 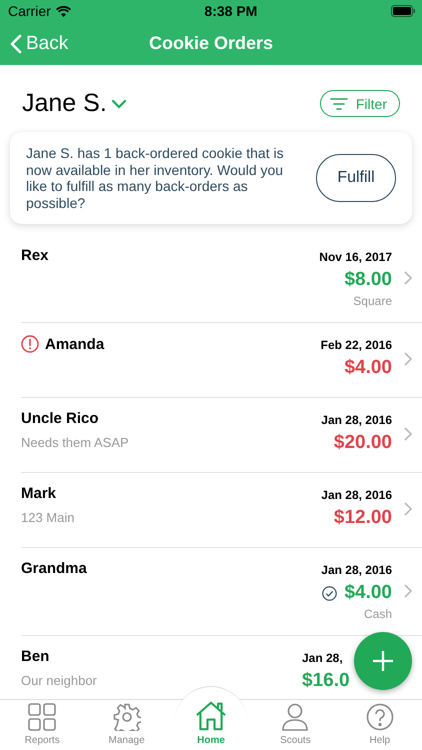 I want to click on back-icon, so click(x=16, y=44).